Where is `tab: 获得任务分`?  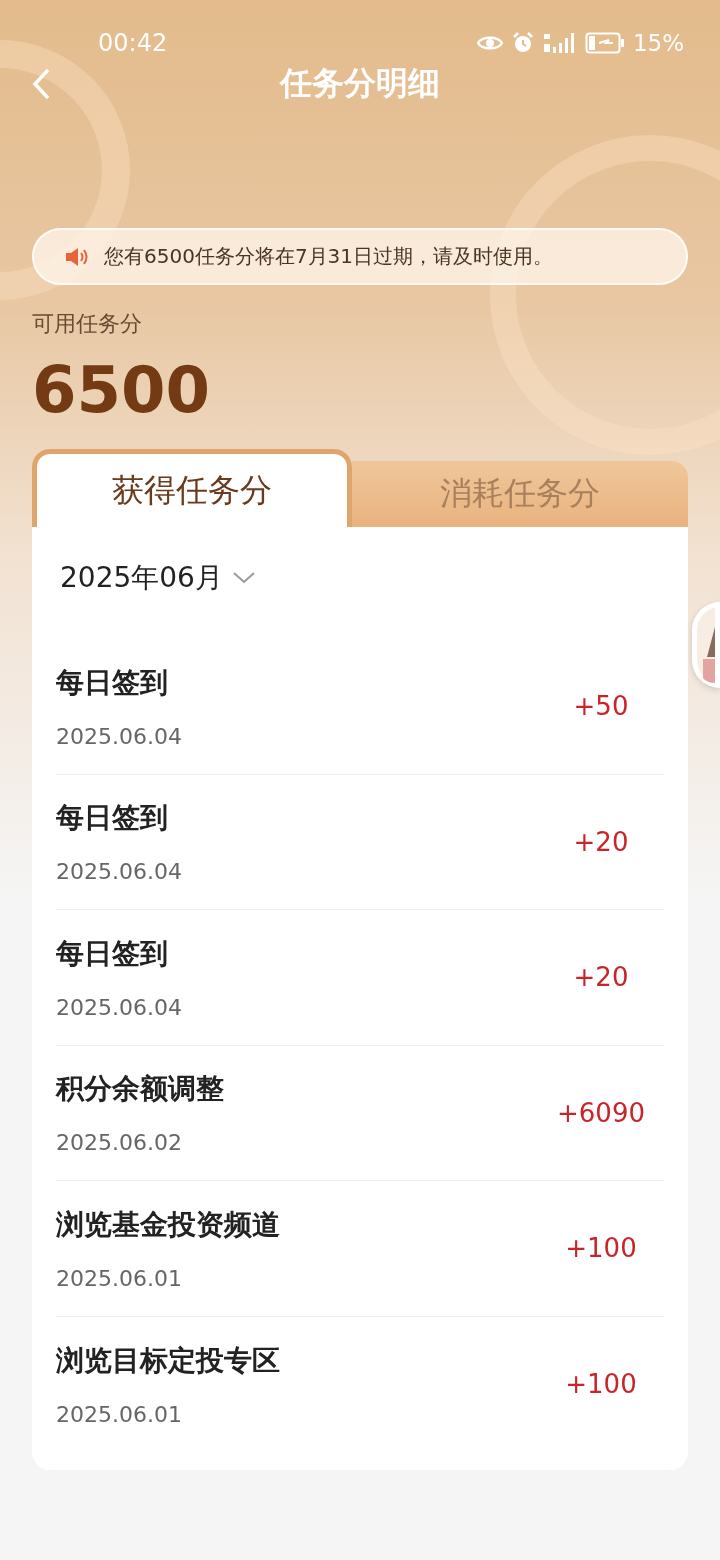 tab: 获得任务分 is located at coordinates (192, 488).